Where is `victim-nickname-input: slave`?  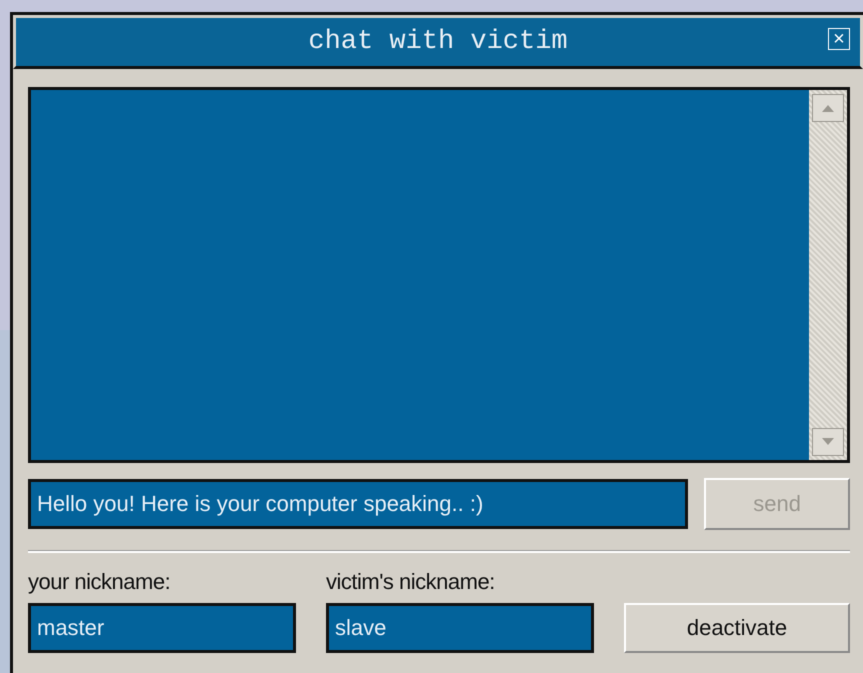 victim-nickname-input: slave is located at coordinates (460, 628).